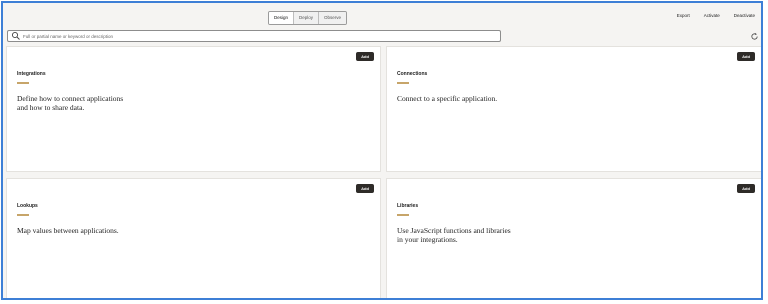 The image size is (768, 304). I want to click on mode-deploy-button: Deploy, so click(307, 18).